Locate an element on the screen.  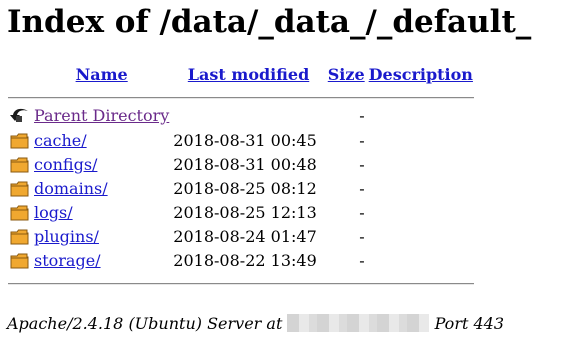
directory-entry-row: domains/2018-08-25 08:12 - is located at coordinates (241, 189).